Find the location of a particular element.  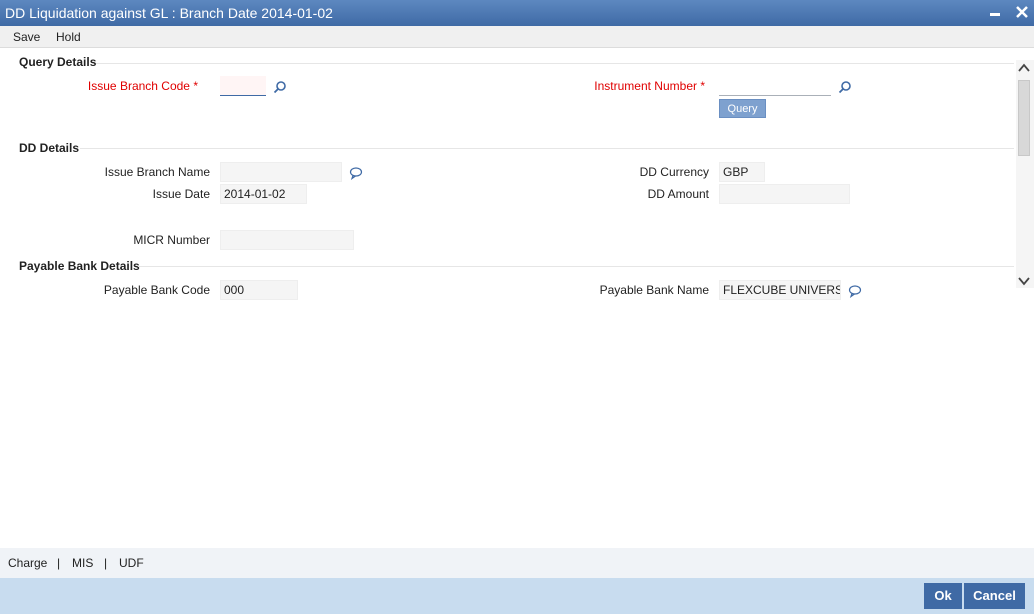

section-title-dd-details: DD Details is located at coordinates (49, 148).